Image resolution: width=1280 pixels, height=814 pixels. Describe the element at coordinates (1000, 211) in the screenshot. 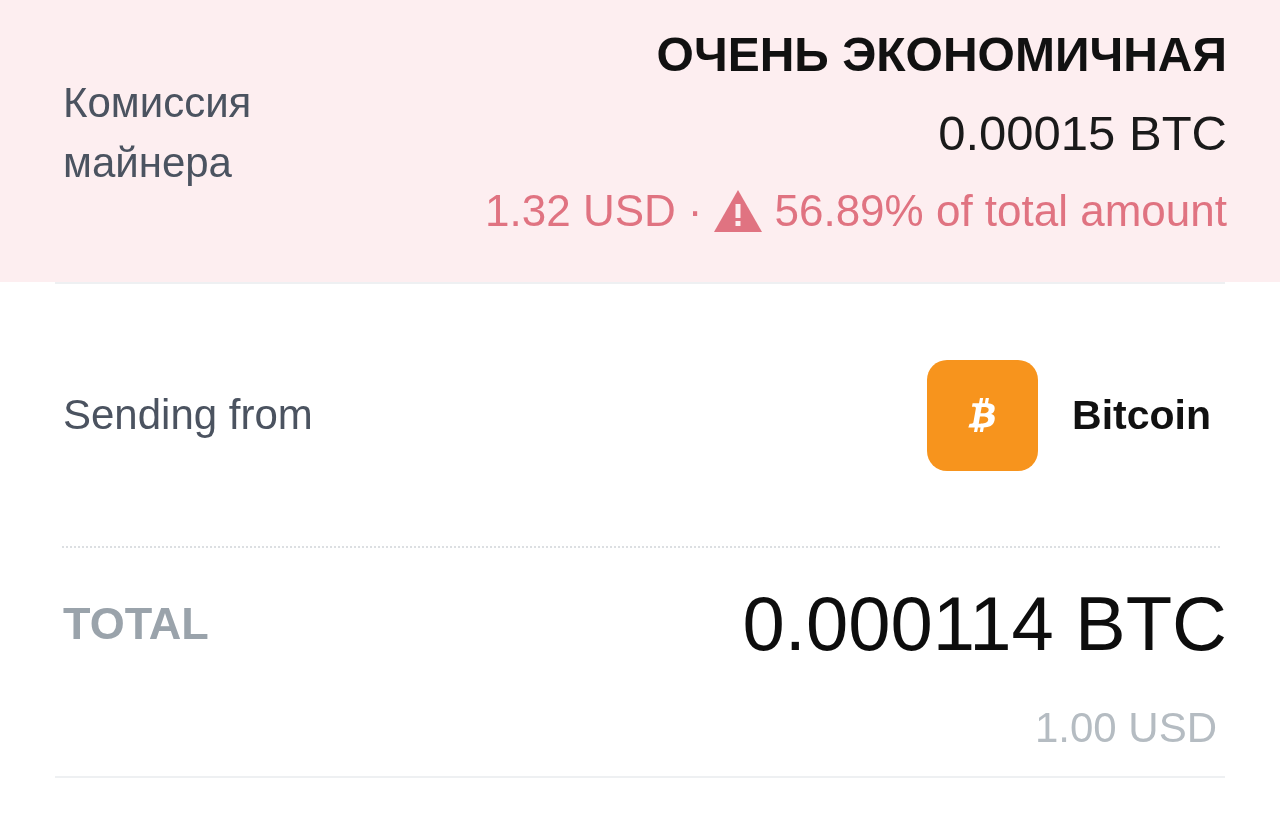

I see `fee-share-text: 56.89% of total amount` at that location.